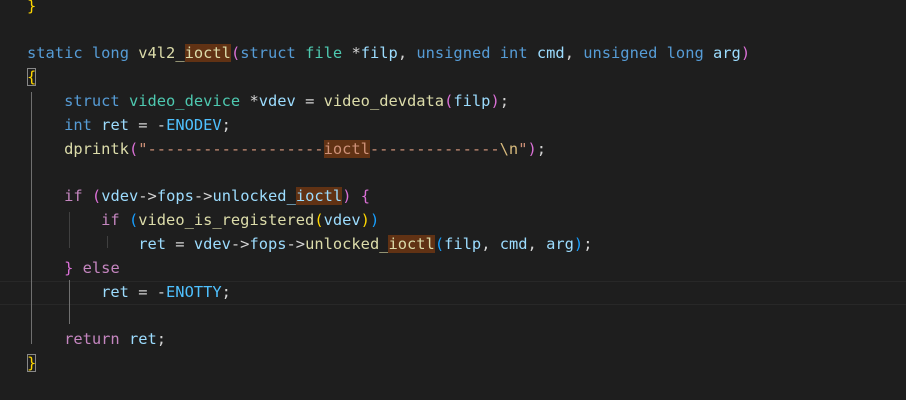  I want to click on code-line: if (video_is_registered(vdev)), so click(453, 220).